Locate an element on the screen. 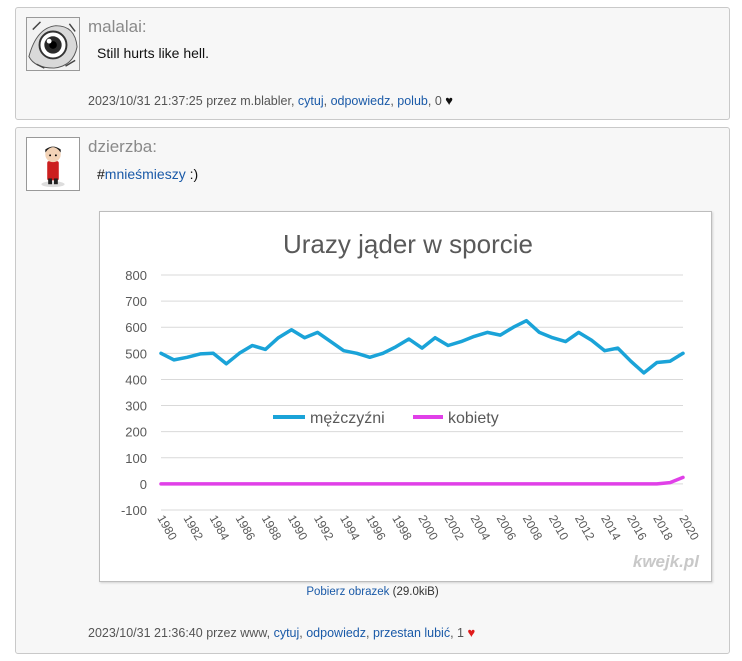  download-row: Pobierz obrazek (29.0kiB) is located at coordinates (372, 592).